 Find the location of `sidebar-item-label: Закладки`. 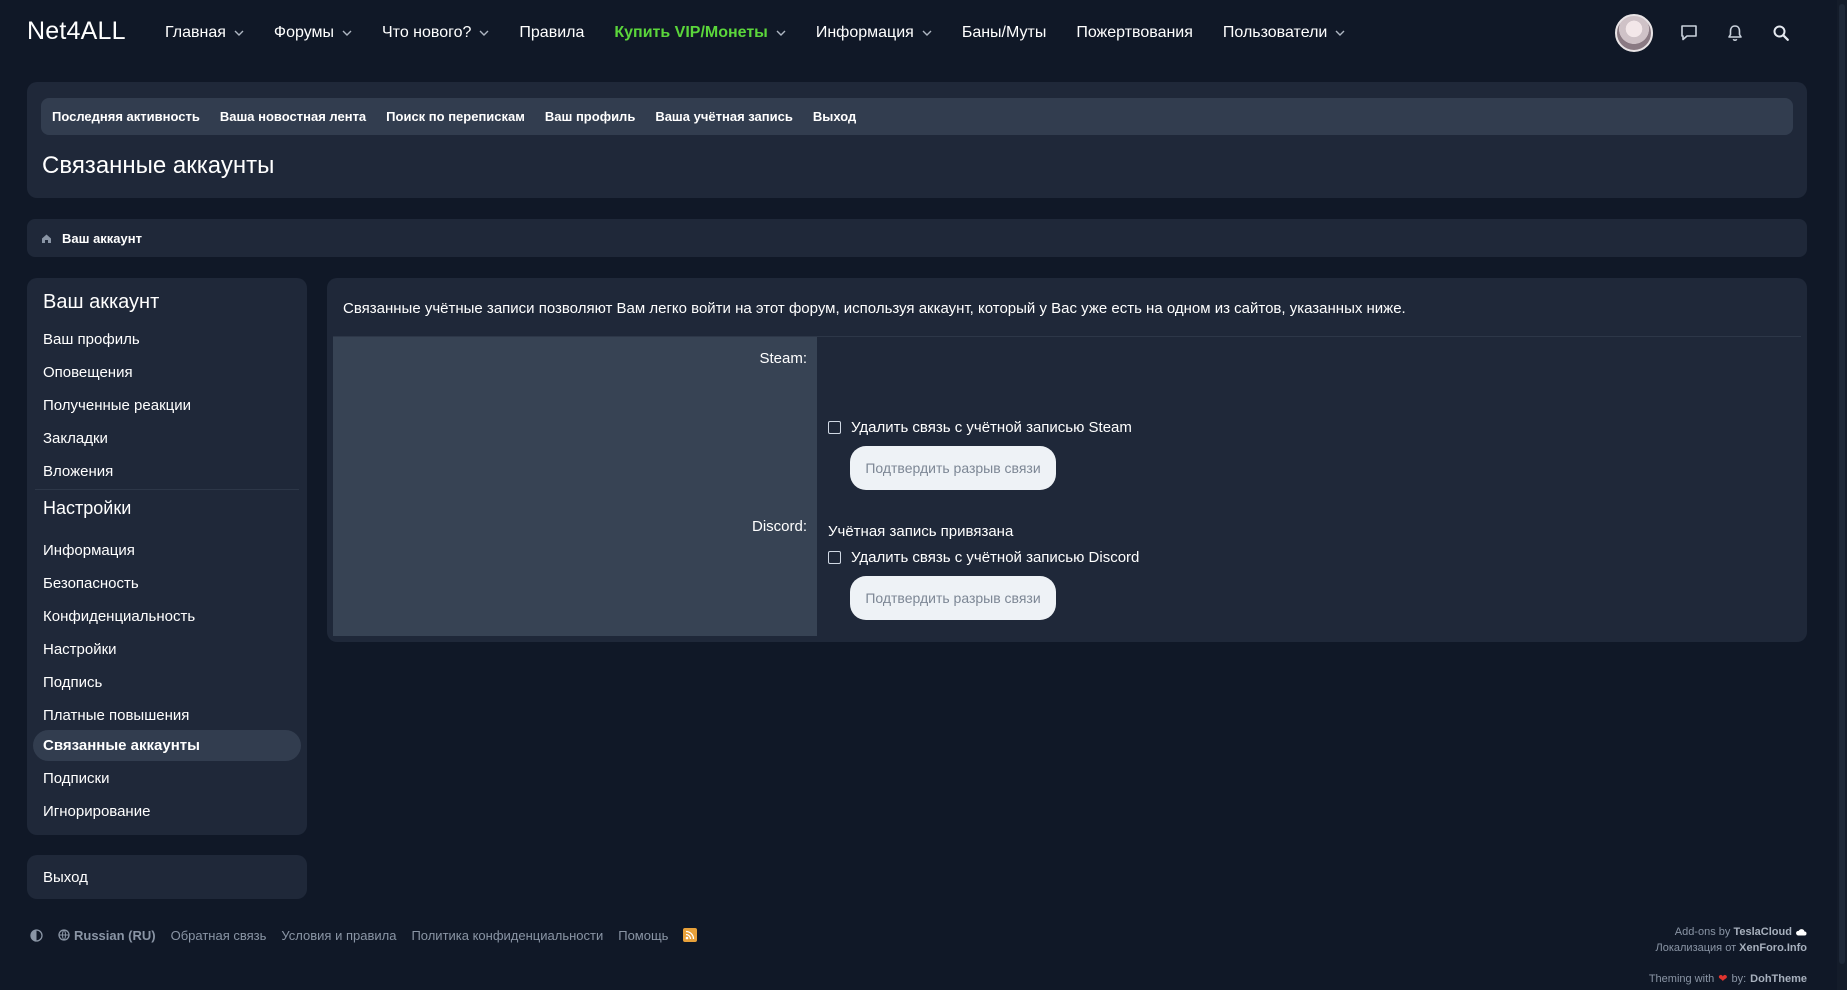

sidebar-item-label: Закладки is located at coordinates (75, 438).